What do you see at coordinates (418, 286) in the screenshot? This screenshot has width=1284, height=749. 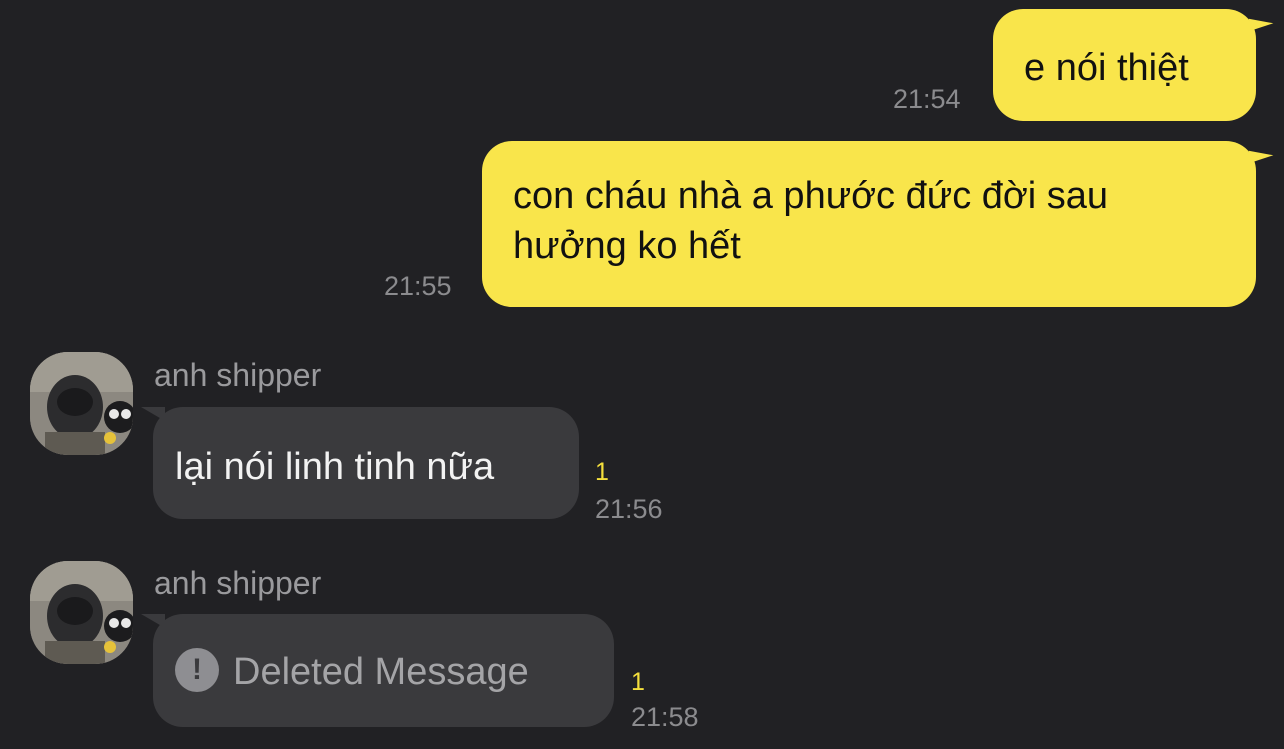 I see `message-timestamp: 21:55` at bounding box center [418, 286].